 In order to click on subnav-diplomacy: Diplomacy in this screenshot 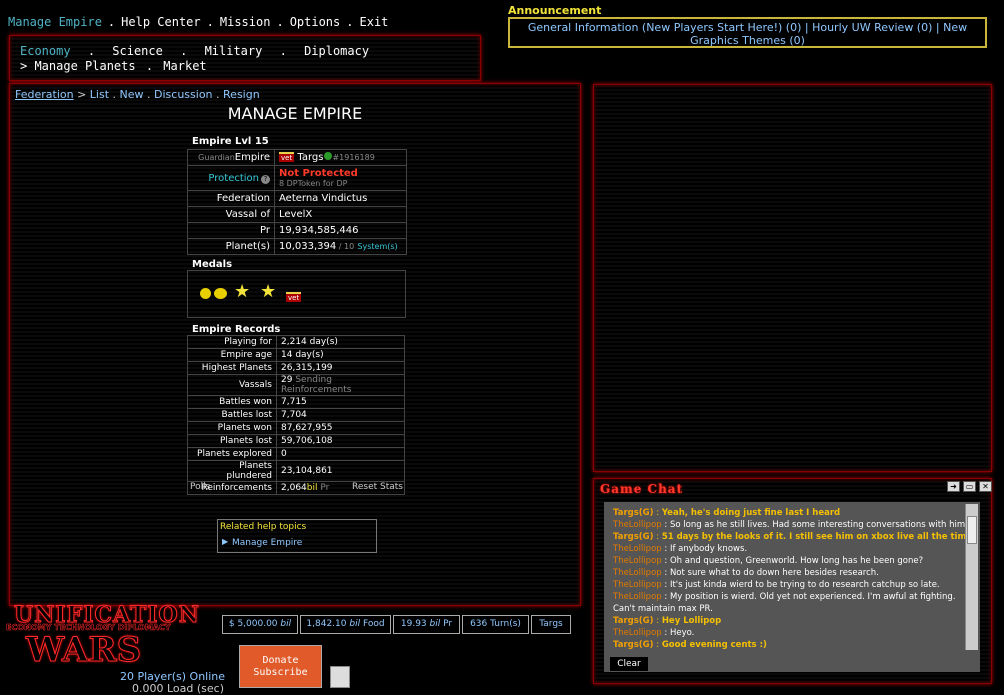, I will do `click(336, 51)`.